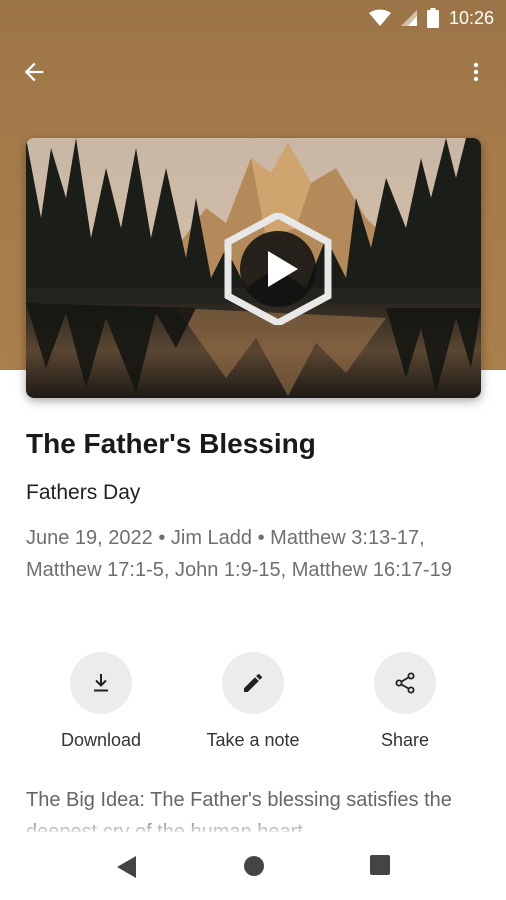 The image size is (506, 900). Describe the element at coordinates (126, 867) in the screenshot. I see `nav-back-icon` at that location.